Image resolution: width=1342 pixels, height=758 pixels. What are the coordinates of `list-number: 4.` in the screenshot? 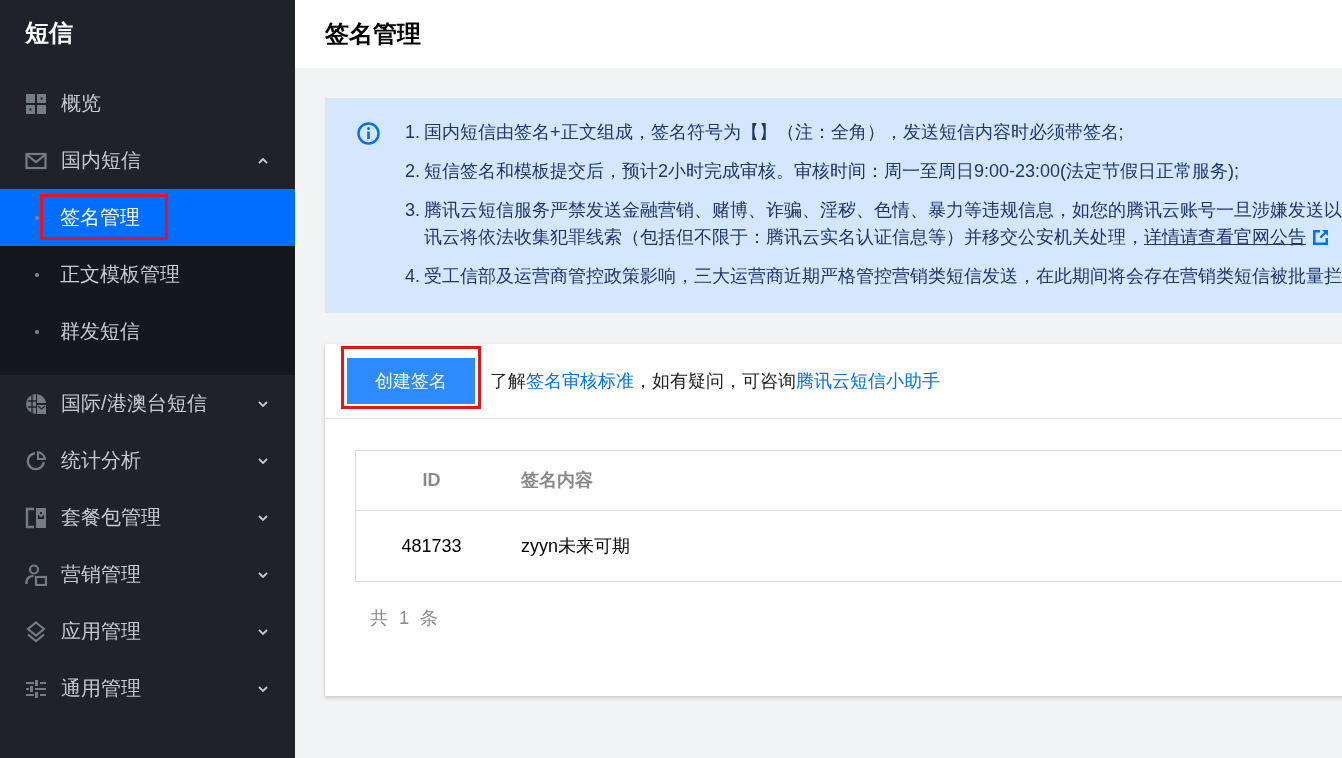 It's located at (413, 276).